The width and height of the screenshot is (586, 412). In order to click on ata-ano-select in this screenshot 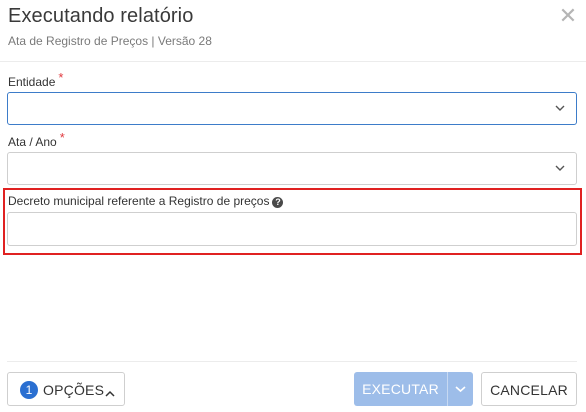, I will do `click(292, 168)`.